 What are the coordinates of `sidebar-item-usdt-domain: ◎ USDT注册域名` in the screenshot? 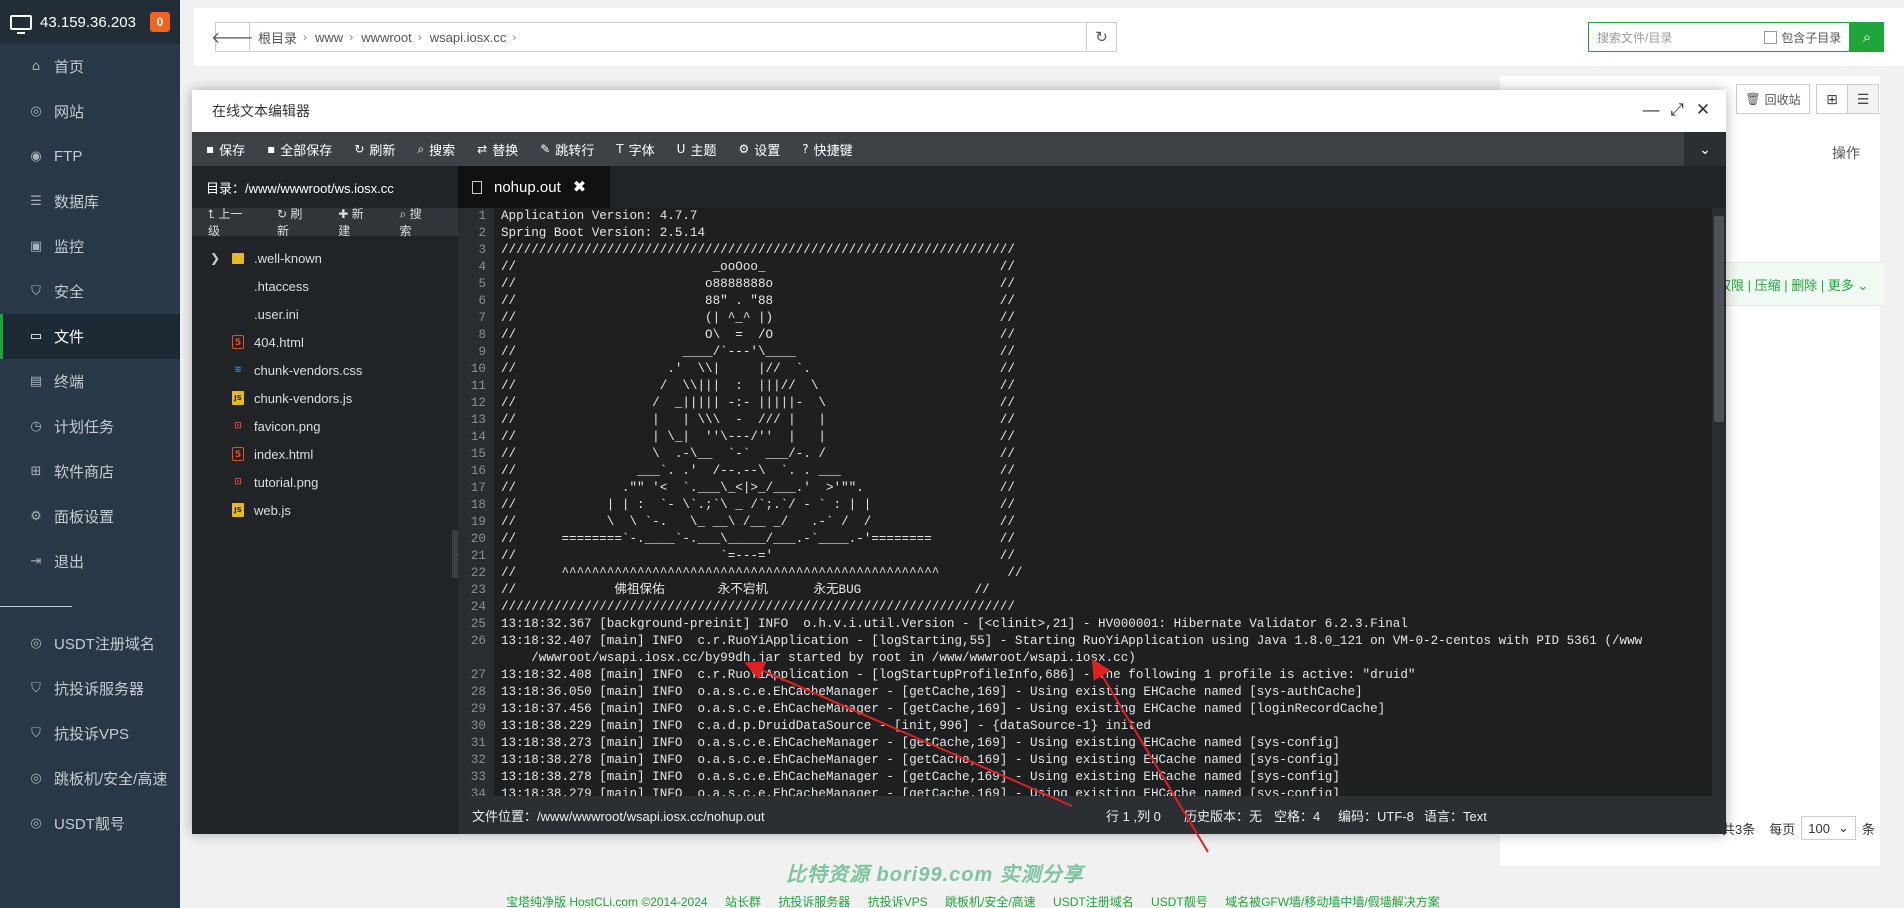 It's located at (90, 643).